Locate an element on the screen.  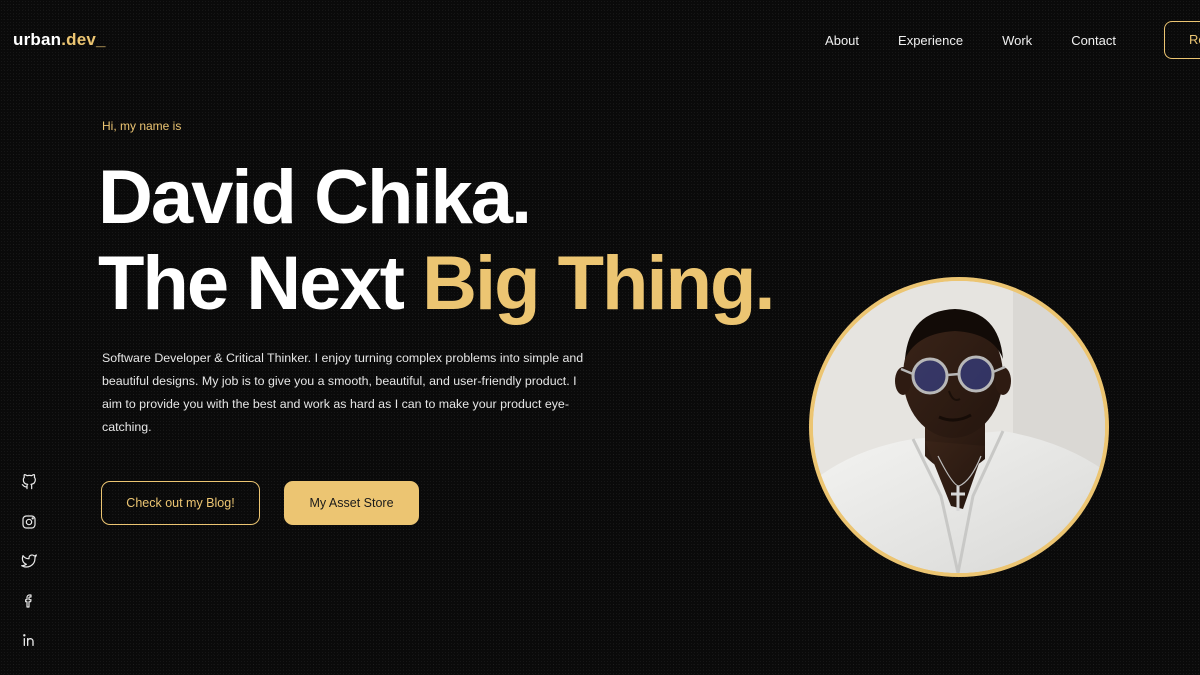
nav-contact: Contact is located at coordinates (1093, 40).